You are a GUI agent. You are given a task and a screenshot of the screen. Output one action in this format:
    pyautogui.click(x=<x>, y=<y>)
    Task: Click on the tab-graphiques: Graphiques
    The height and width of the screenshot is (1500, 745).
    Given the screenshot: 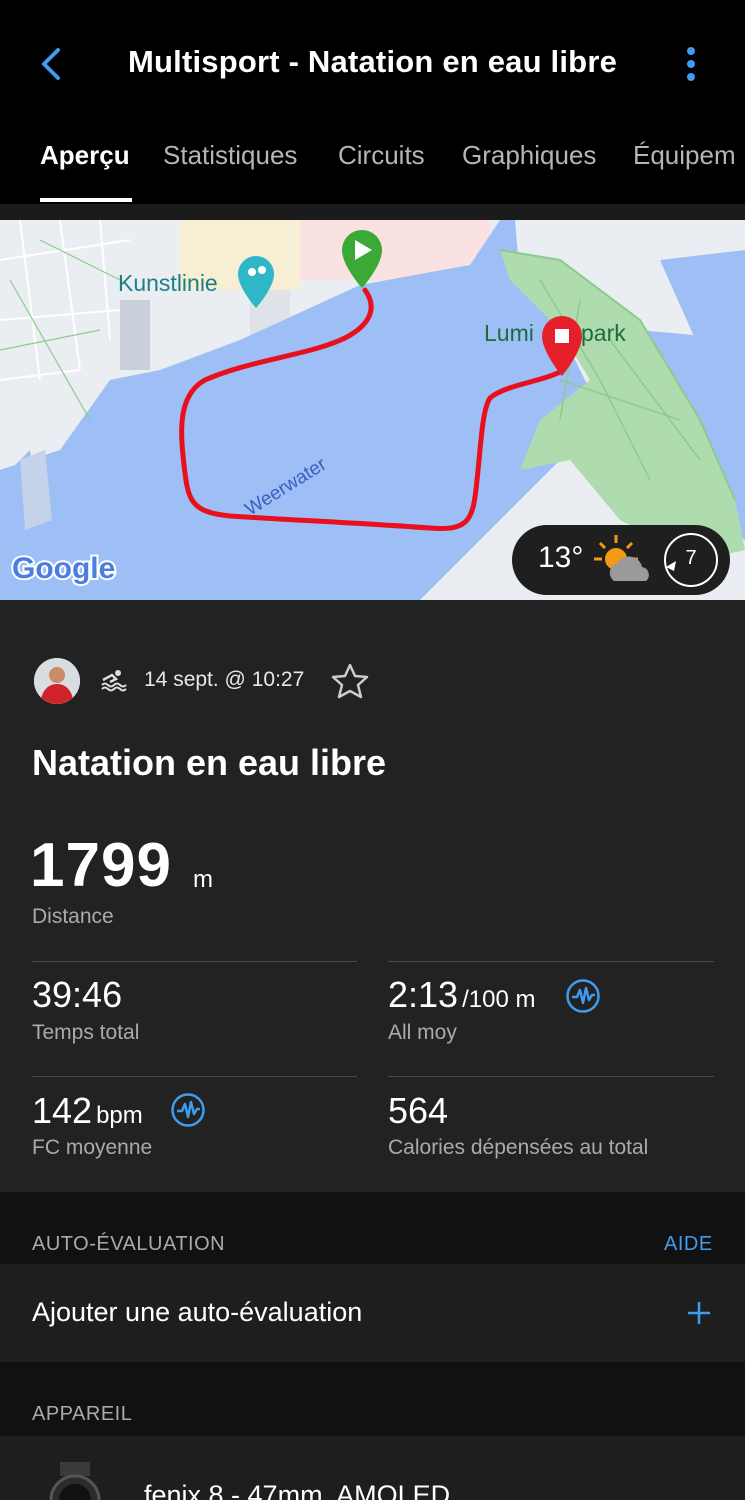 What is the action you would take?
    pyautogui.click(x=529, y=155)
    